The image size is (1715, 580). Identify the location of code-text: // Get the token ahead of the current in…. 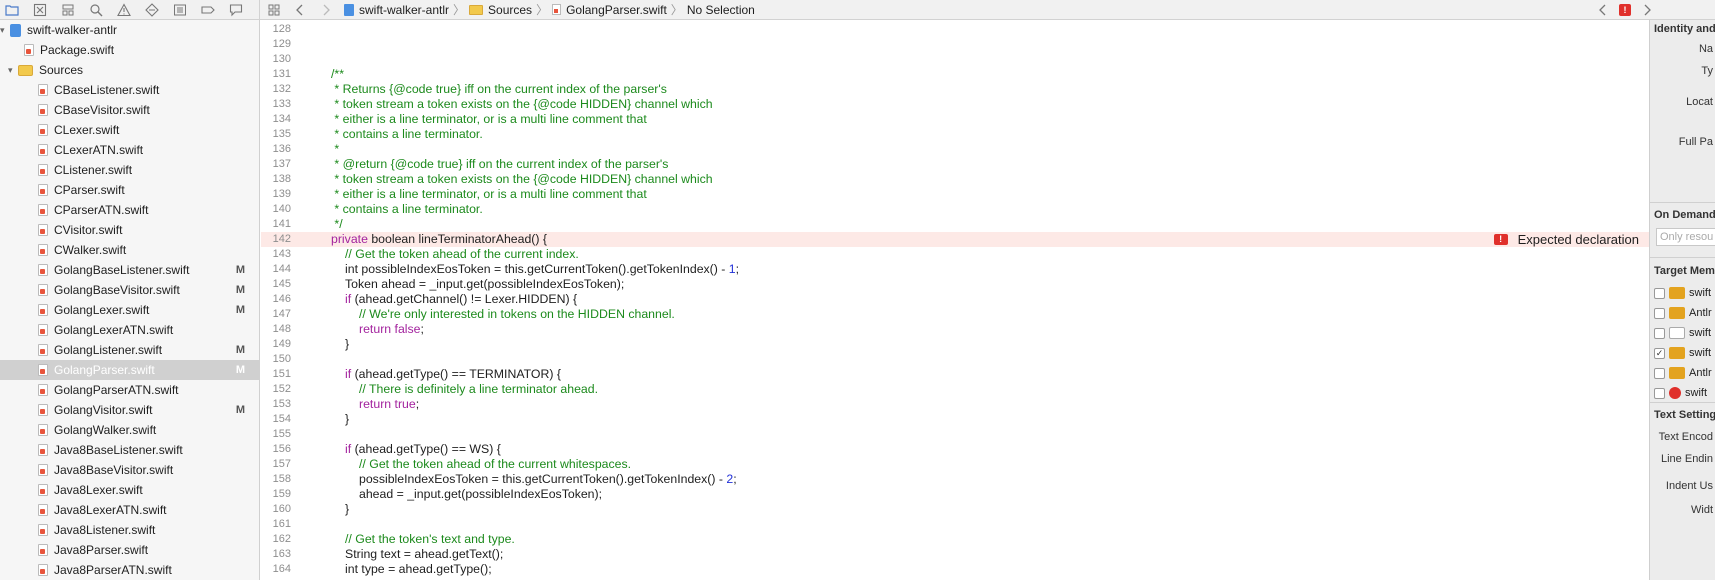
(462, 254).